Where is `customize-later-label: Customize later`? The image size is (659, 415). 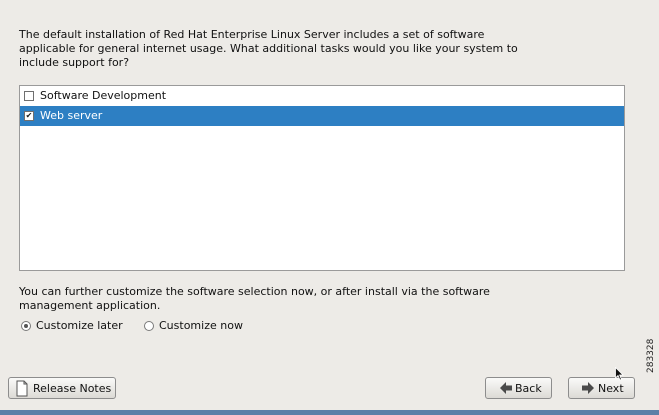 customize-later-label: Customize later is located at coordinates (79, 325).